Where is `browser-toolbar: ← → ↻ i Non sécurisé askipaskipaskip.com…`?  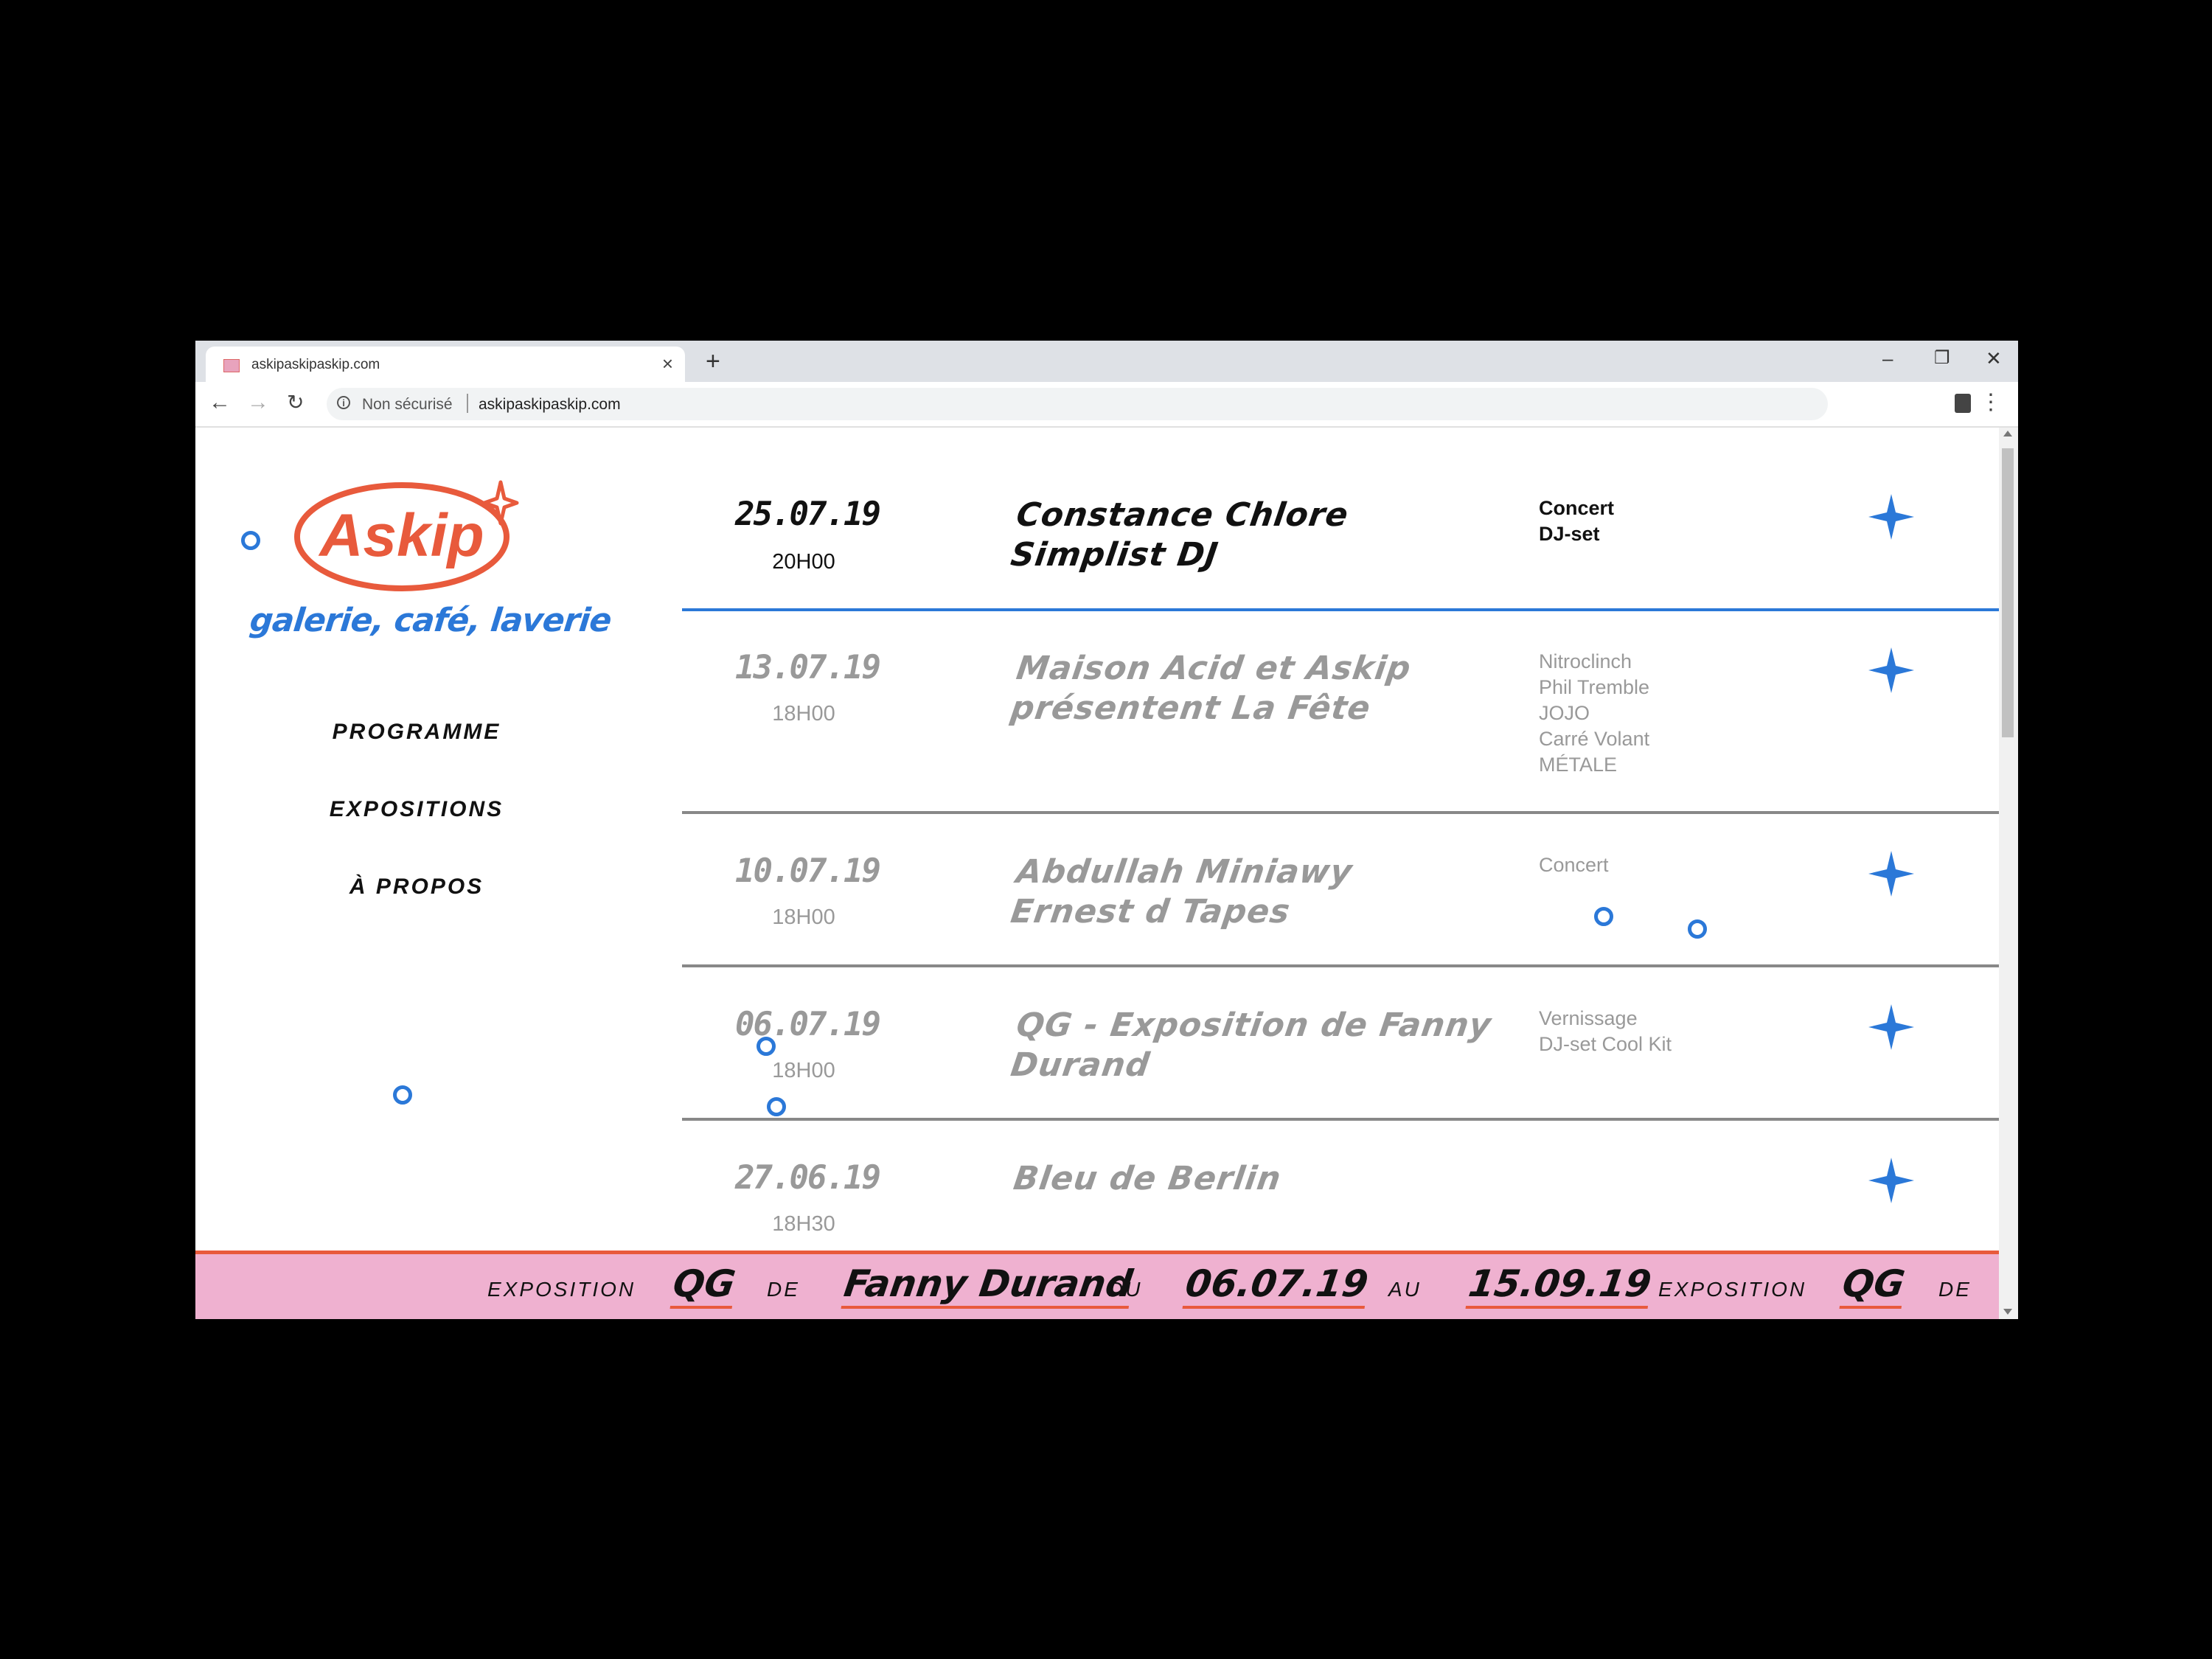
browser-toolbar: ← → ↻ i Non sécurisé askipaskipaskip.com… is located at coordinates (1106, 405).